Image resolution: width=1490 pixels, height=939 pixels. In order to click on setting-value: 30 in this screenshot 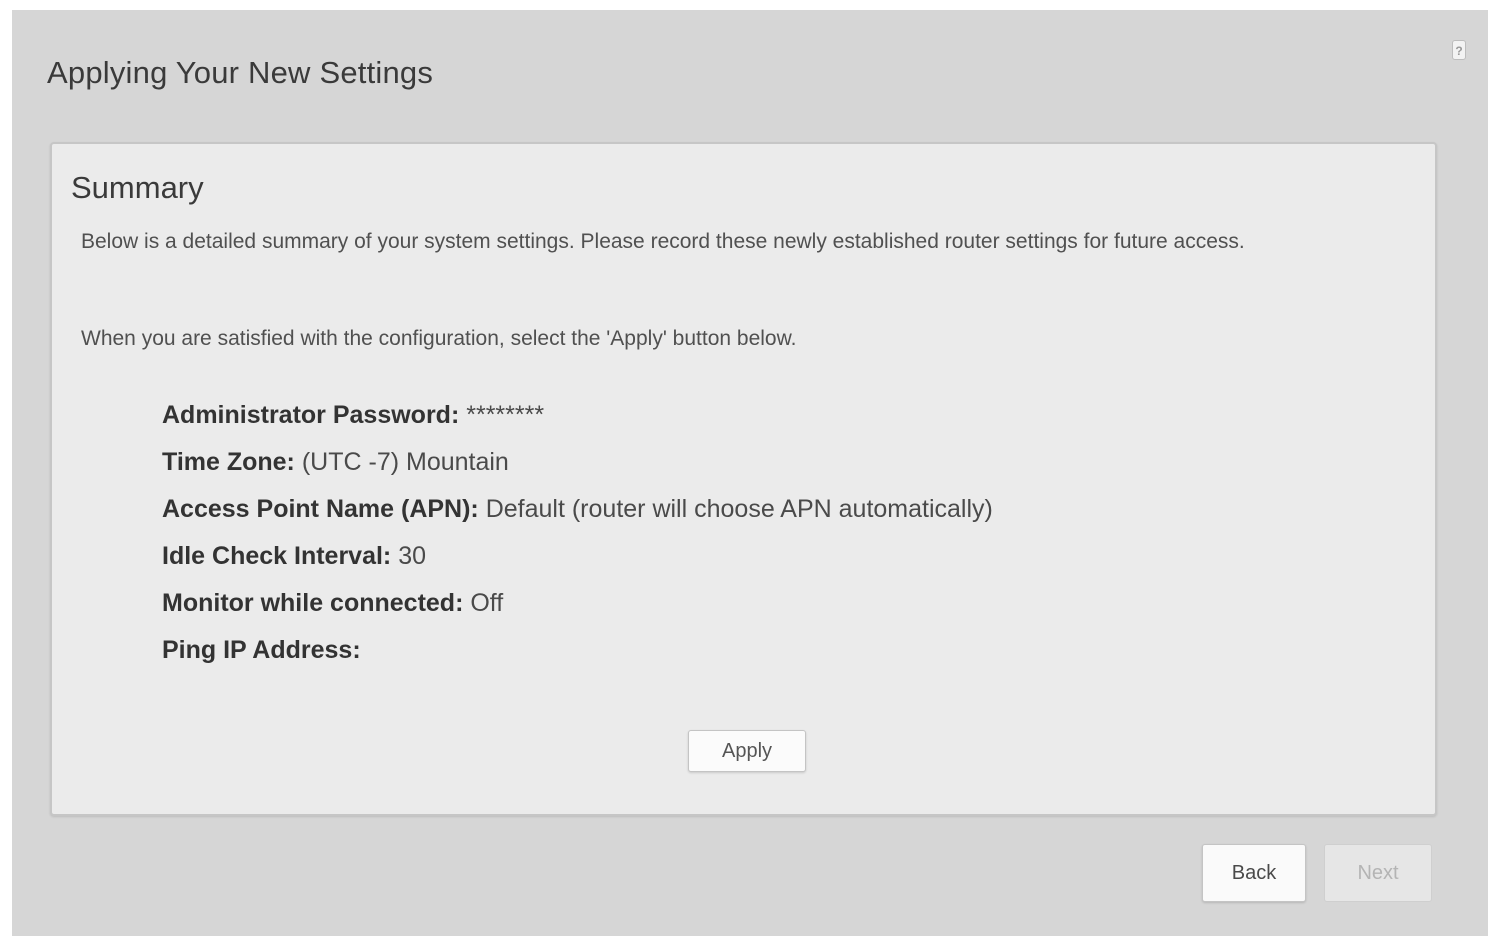, I will do `click(412, 556)`.